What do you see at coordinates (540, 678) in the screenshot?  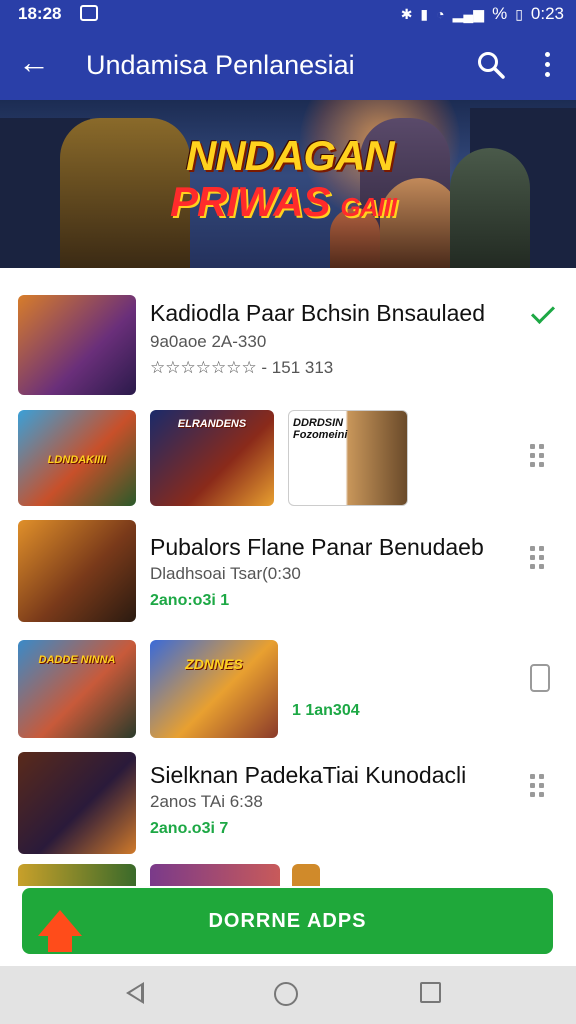 I see `device-icon` at bounding box center [540, 678].